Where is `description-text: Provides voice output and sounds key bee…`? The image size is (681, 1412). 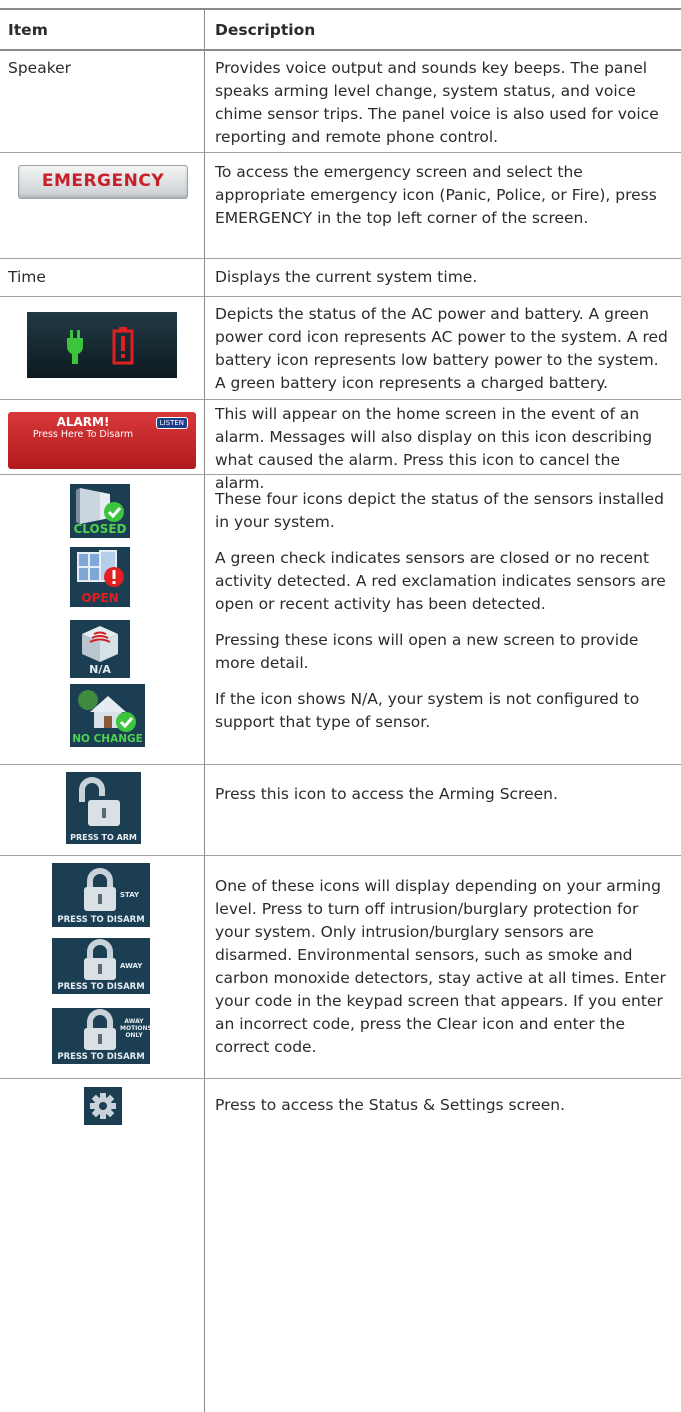 description-text: Provides voice output and sounds key bee… is located at coordinates (437, 102).